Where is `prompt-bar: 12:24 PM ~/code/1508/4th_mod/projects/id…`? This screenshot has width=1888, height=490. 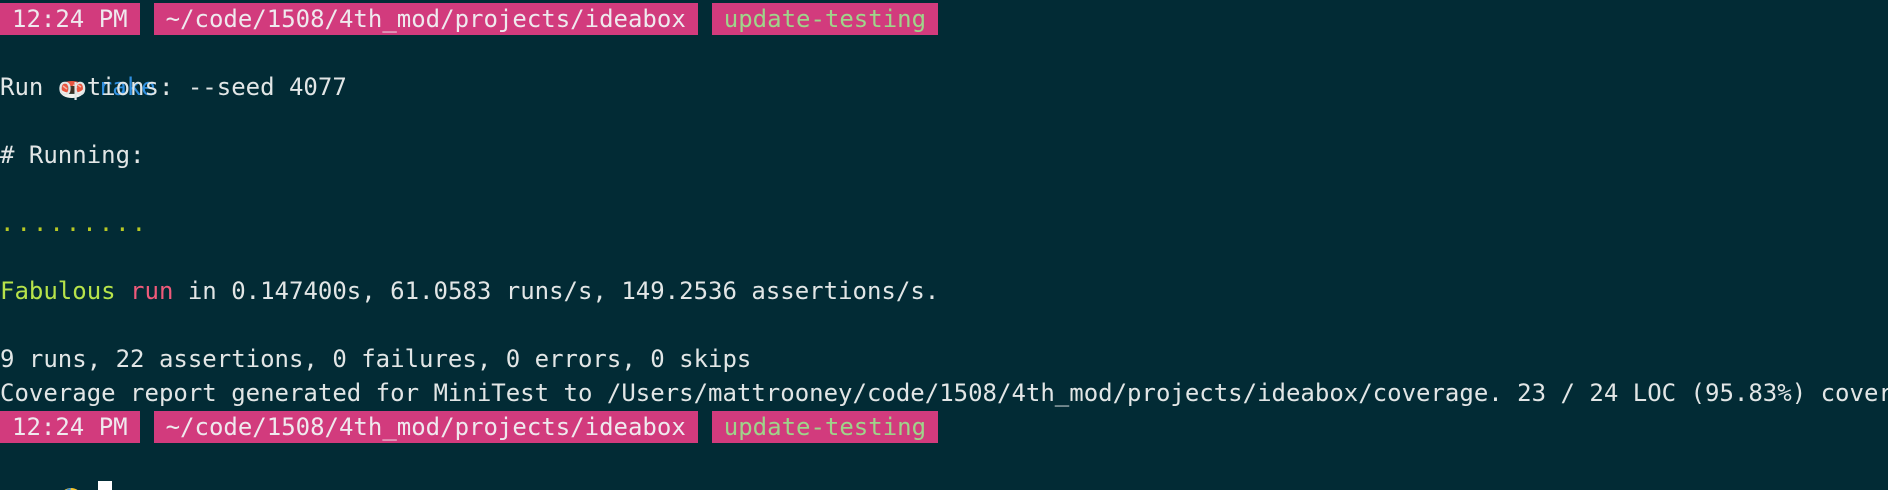
prompt-bar: 12:24 PM ~/code/1508/4th_mod/projects/id… is located at coordinates (944, 19).